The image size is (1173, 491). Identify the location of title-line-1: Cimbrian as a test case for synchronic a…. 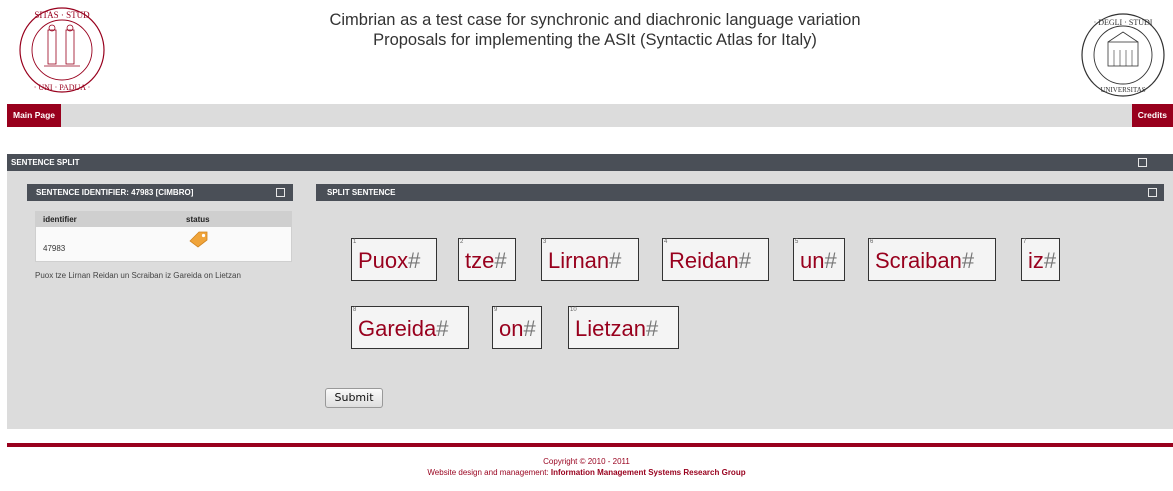
(595, 20).